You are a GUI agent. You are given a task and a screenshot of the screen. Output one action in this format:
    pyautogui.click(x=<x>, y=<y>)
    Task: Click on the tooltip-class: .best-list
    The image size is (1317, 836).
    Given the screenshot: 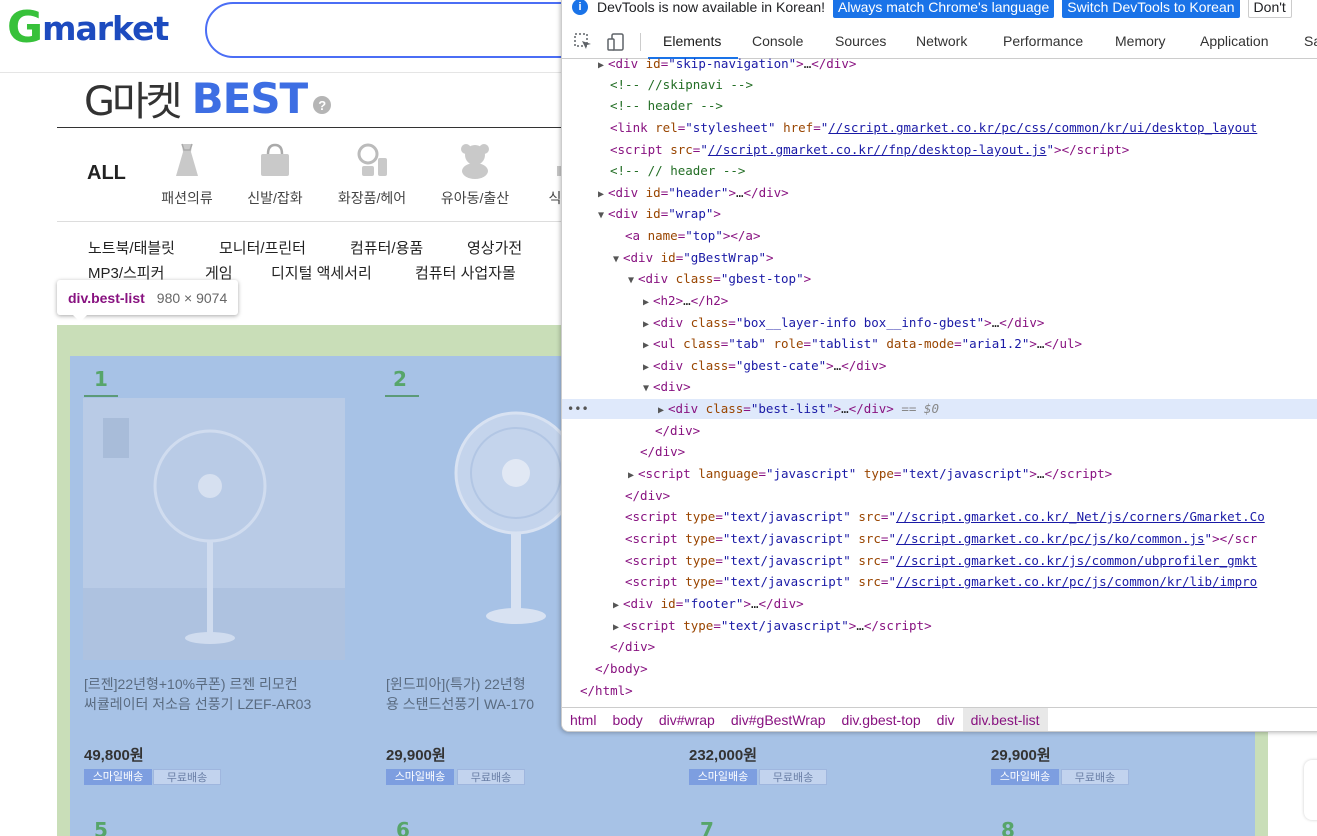 What is the action you would take?
    pyautogui.click(x=116, y=297)
    